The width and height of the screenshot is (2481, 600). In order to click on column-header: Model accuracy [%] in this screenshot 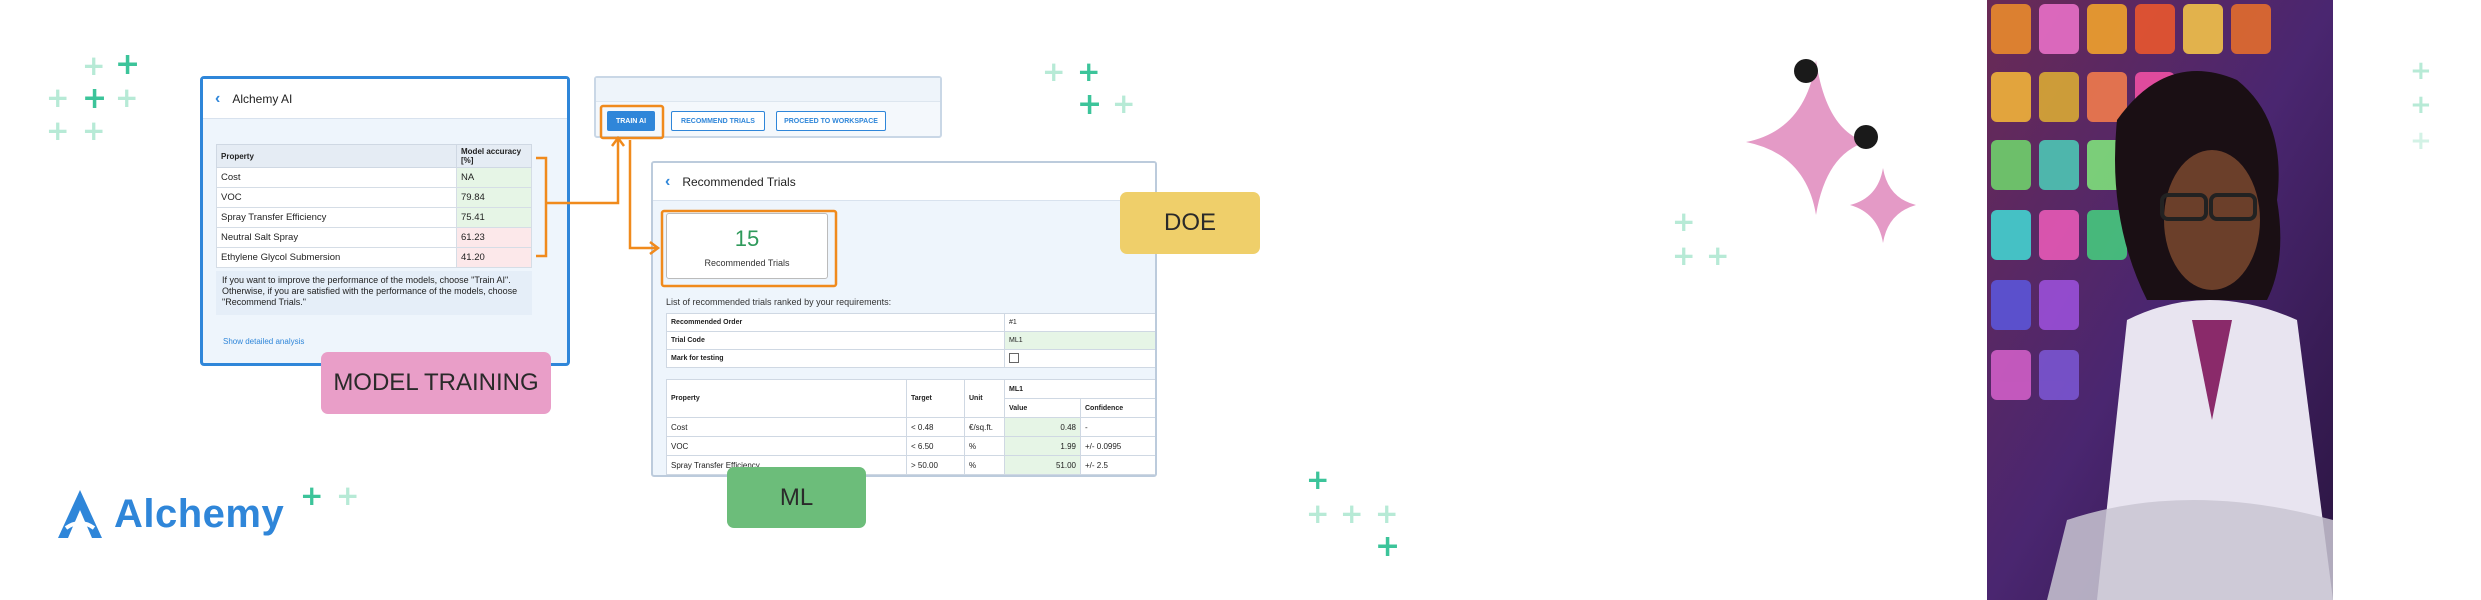, I will do `click(494, 156)`.